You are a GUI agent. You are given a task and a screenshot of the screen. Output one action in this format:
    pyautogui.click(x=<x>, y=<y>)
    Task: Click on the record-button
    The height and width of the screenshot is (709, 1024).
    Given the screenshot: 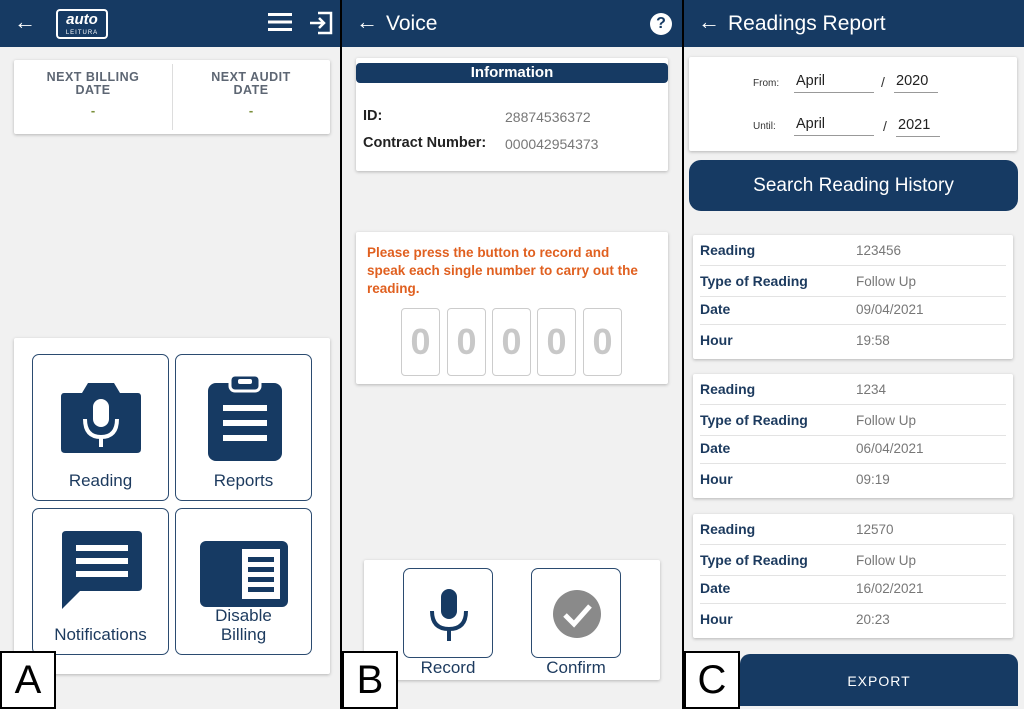 What is the action you would take?
    pyautogui.click(x=448, y=613)
    